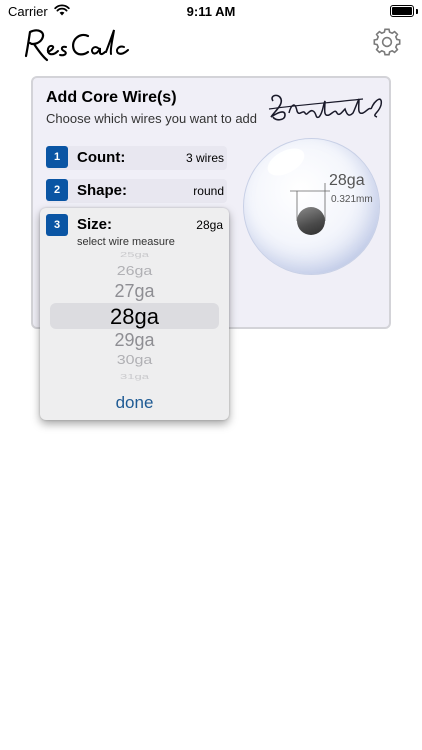  Describe the element at coordinates (57, 157) in the screenshot. I see `step-badge: 1` at that location.